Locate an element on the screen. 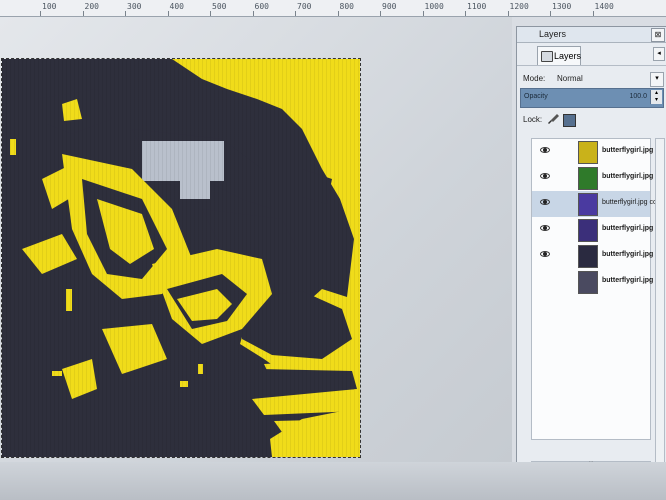 Image resolution: width=666 pixels, height=500 pixels. close-icon: ⊠ is located at coordinates (658, 35).